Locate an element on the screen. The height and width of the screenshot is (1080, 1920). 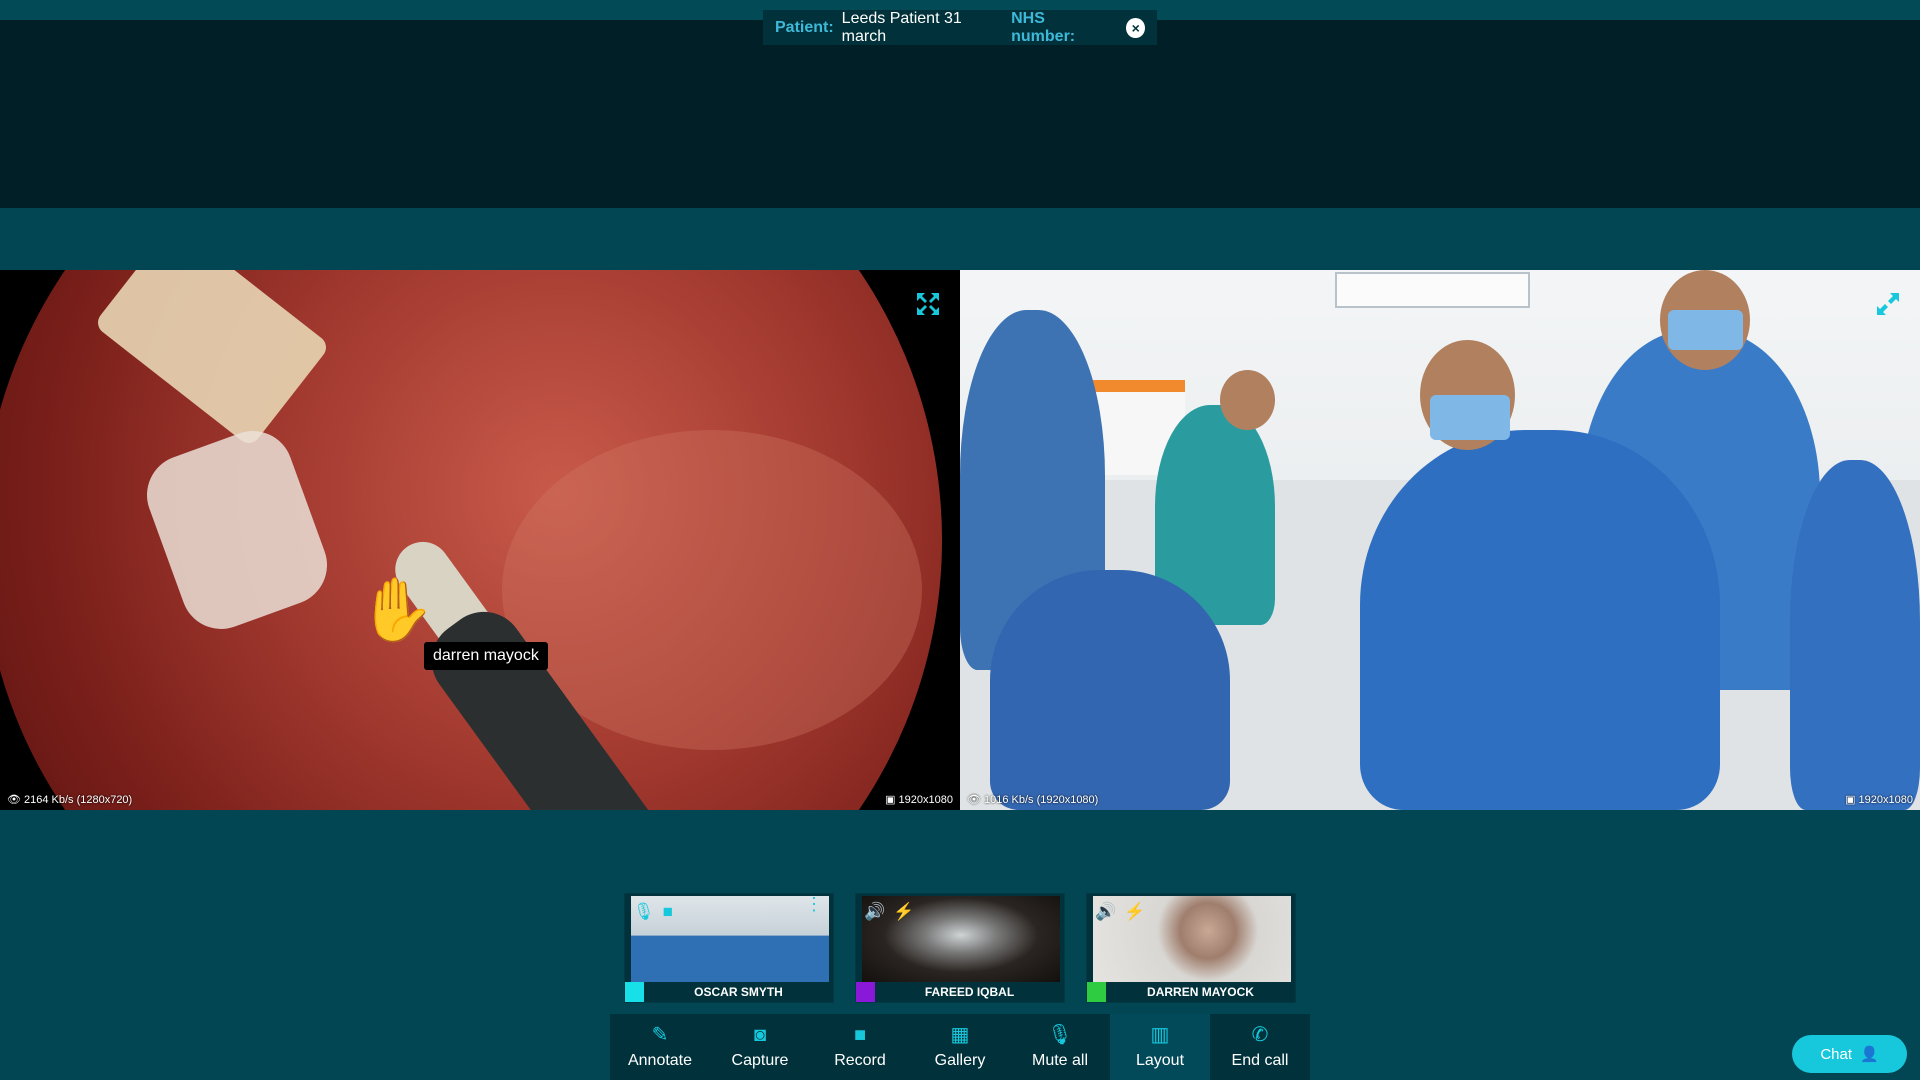
annotate-button: ✎ Annotate is located at coordinates (660, 1047).